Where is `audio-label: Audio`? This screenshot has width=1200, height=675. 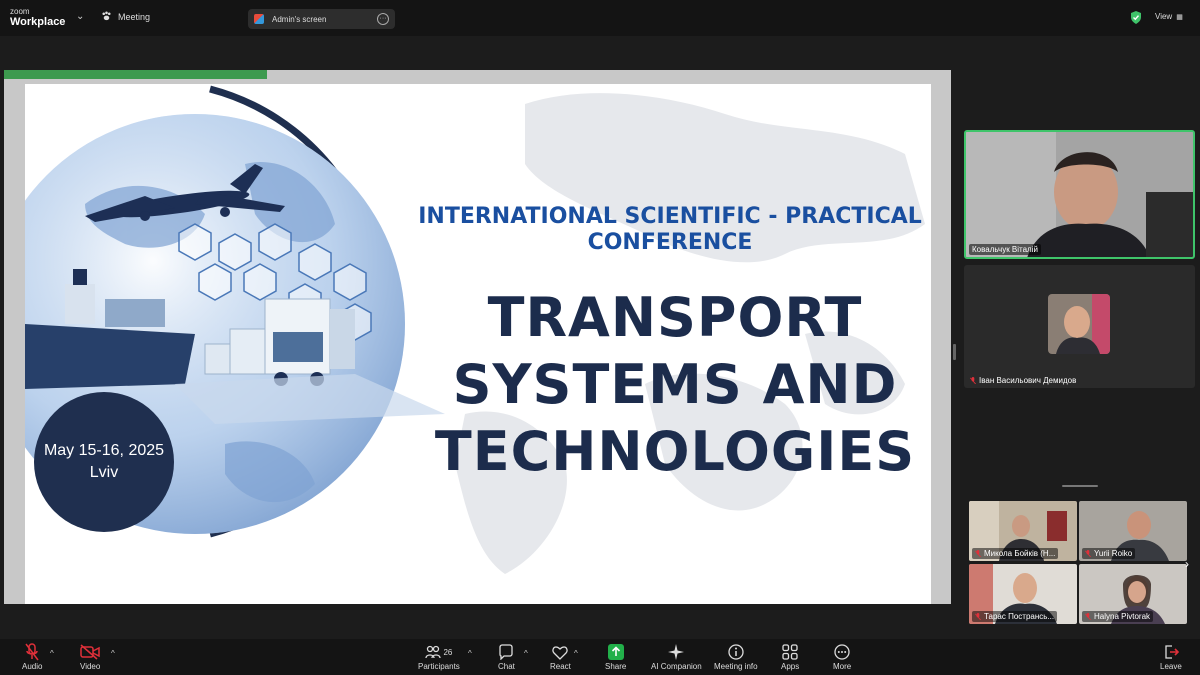
audio-label: Audio is located at coordinates (32, 666).